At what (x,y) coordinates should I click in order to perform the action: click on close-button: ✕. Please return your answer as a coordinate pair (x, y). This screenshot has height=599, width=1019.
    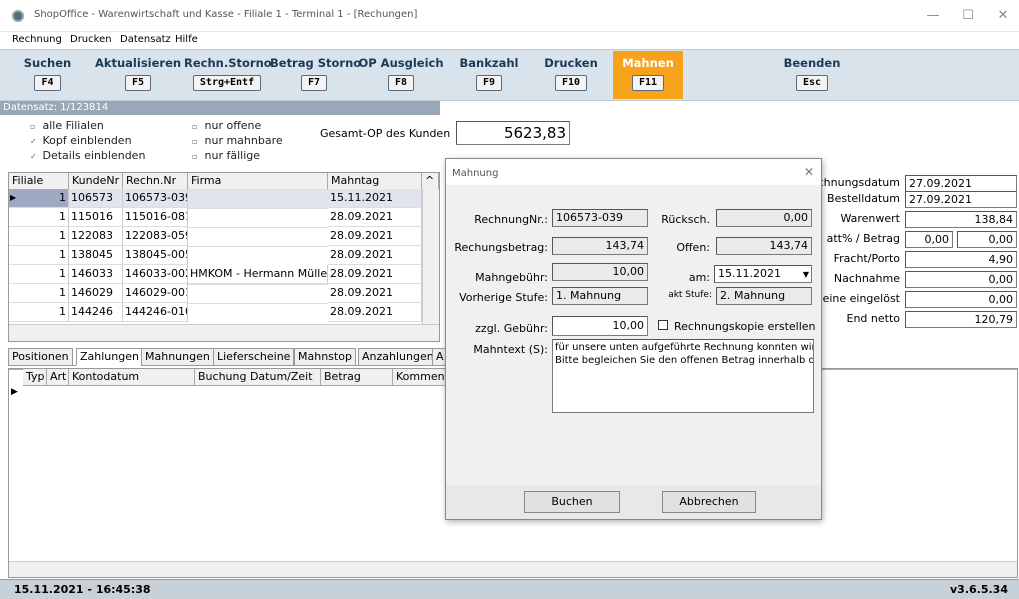
    Looking at the image, I should click on (1003, 16).